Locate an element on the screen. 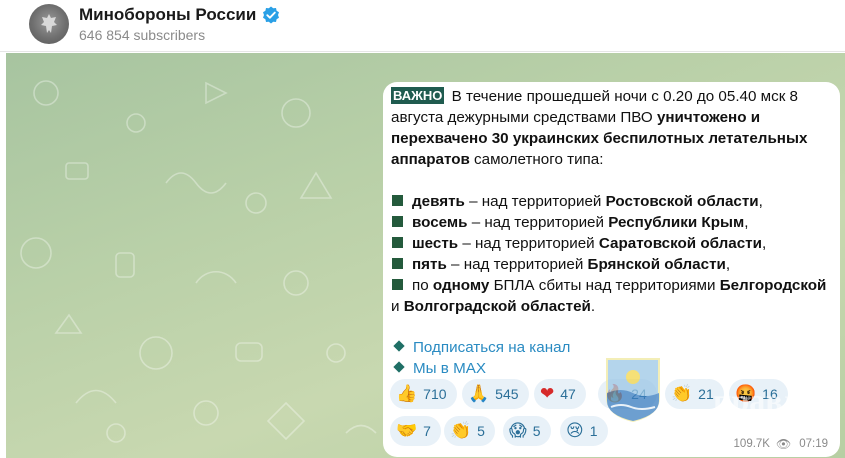  watermark-crest-icon is located at coordinates (633, 390).